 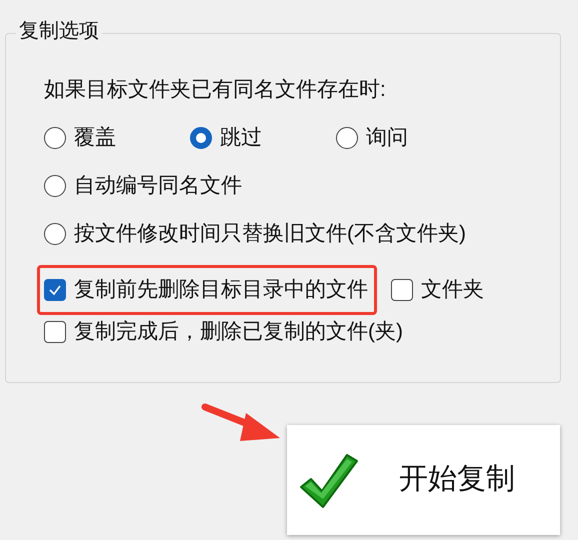 What do you see at coordinates (238, 332) in the screenshot?
I see `checkbox-label: 复制完成后，删除已复制的文件(夹)` at bounding box center [238, 332].